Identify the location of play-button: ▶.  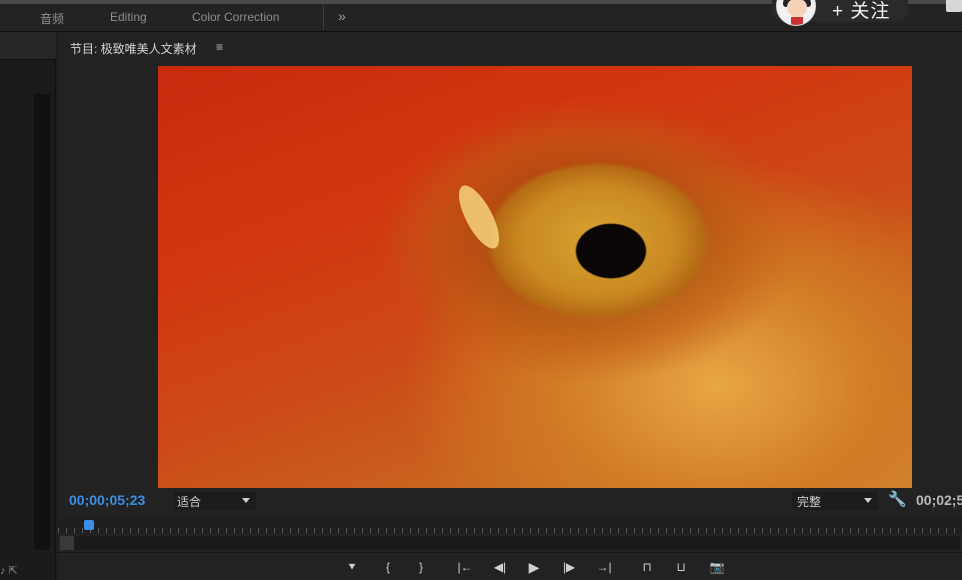
(534, 567).